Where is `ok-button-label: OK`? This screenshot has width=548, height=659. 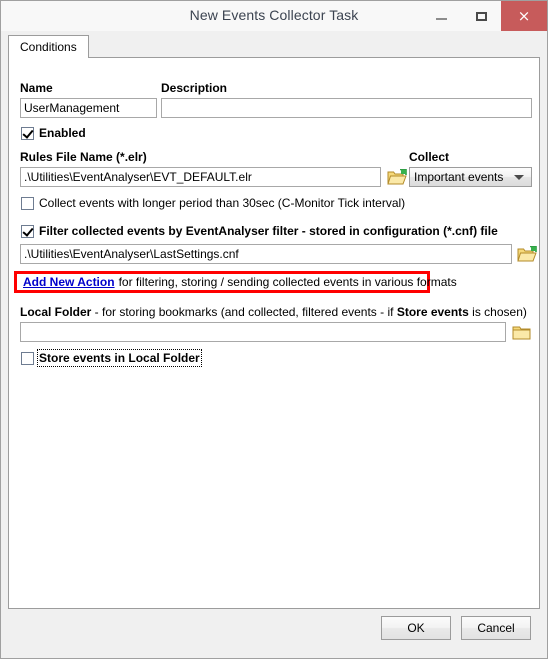
ok-button-label: OK is located at coordinates (416, 628).